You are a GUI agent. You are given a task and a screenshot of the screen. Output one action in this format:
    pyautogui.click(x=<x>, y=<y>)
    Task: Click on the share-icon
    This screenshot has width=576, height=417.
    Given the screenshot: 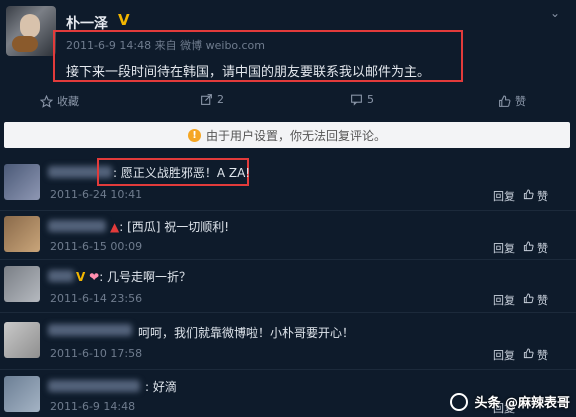 What is the action you would take?
    pyautogui.click(x=206, y=99)
    